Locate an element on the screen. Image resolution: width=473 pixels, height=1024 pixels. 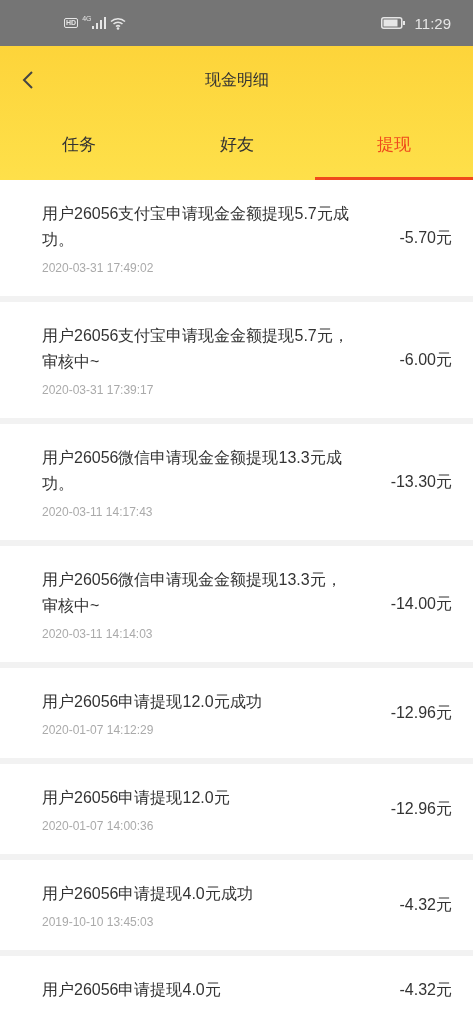
battery-icon is located at coordinates (392, 23).